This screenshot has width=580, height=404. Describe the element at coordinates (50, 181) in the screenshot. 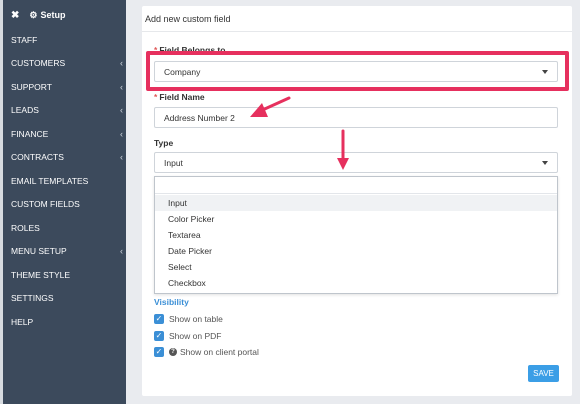

I see `sidebar-item-label: EMAIL TEMPLATES` at that location.